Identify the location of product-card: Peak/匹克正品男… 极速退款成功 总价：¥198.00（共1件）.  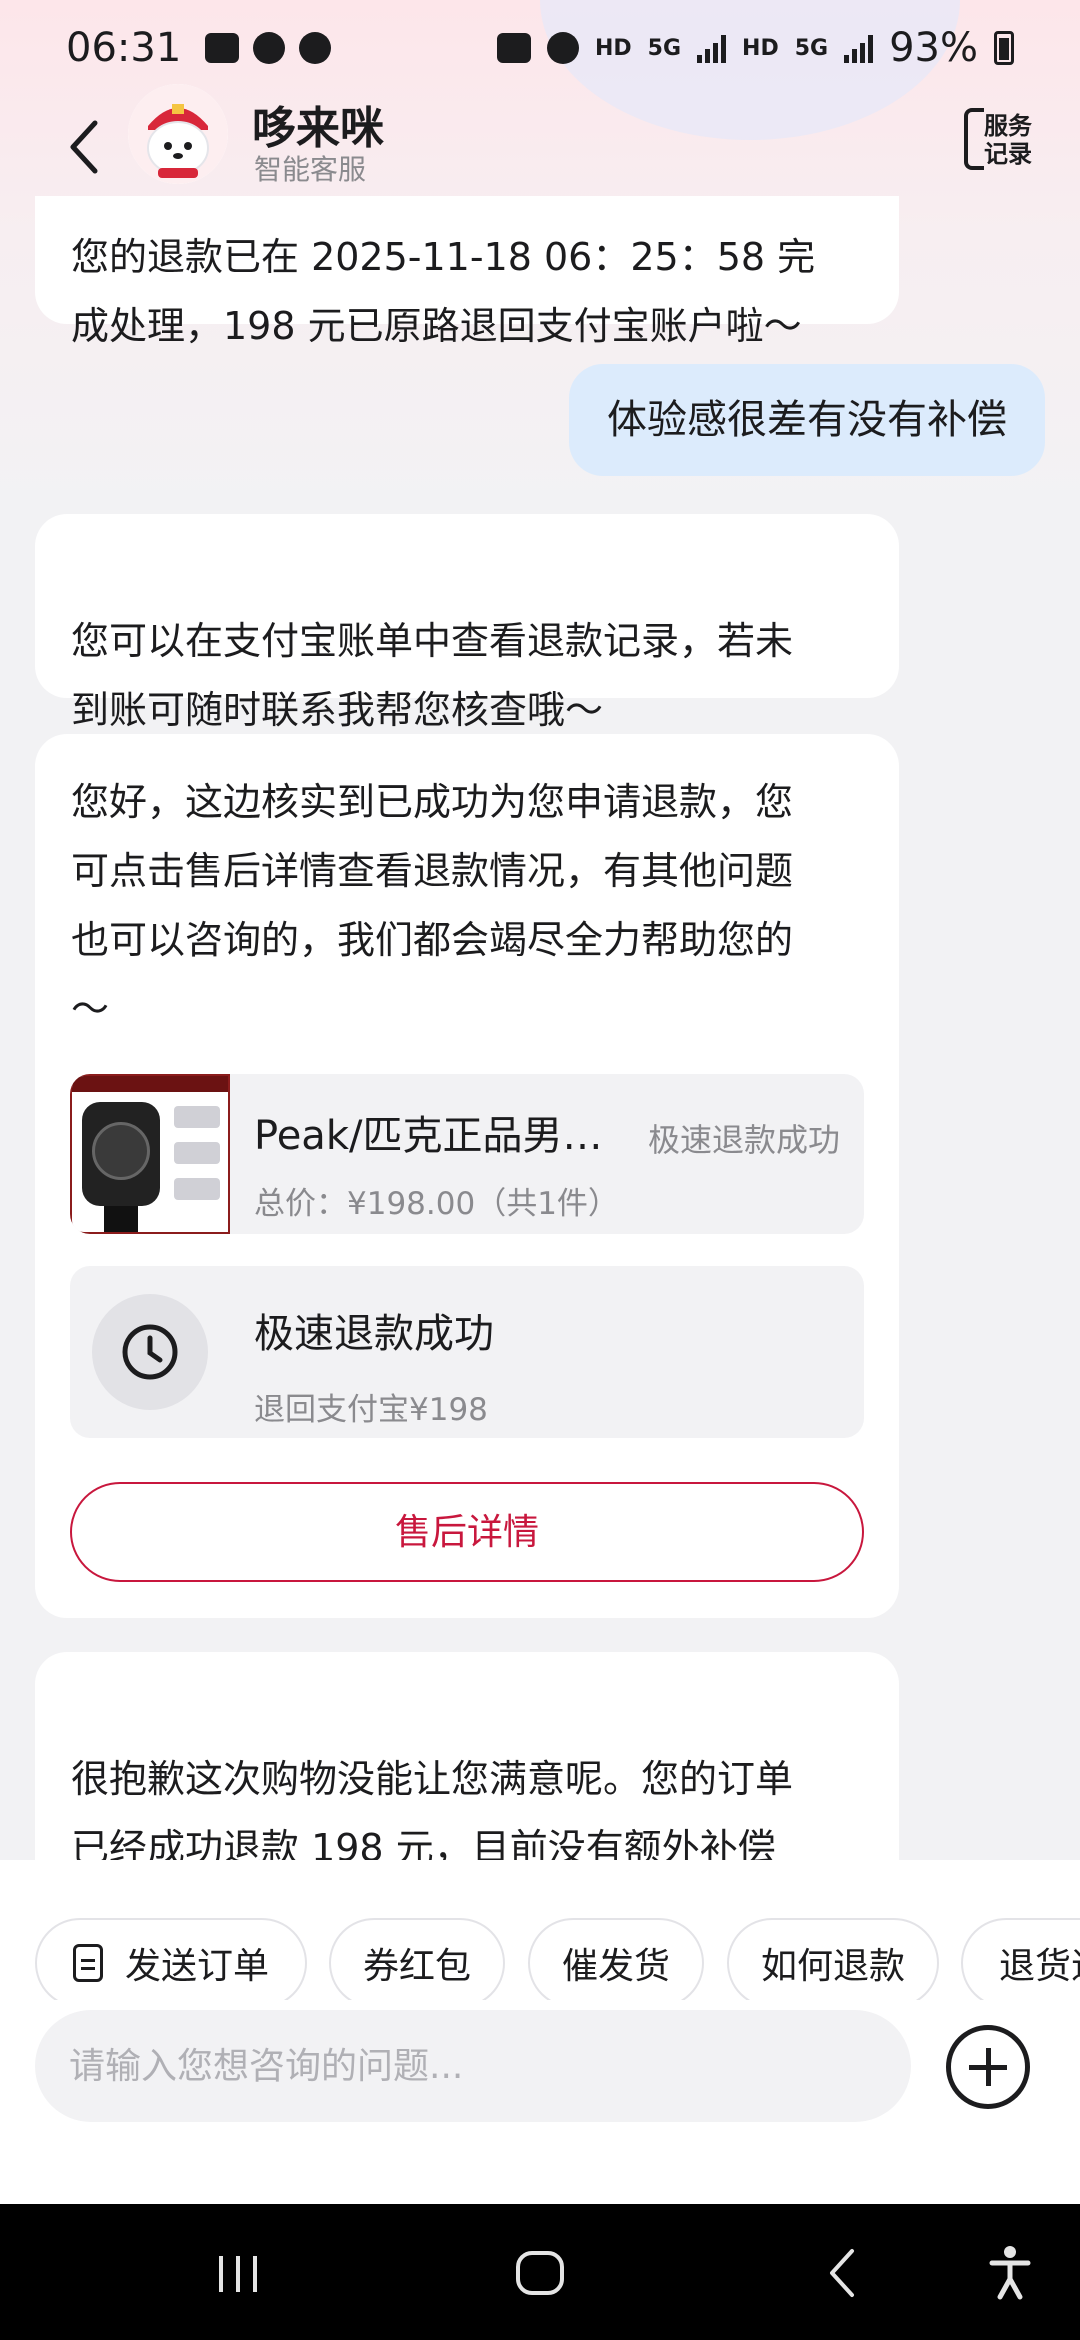
(467, 1154).